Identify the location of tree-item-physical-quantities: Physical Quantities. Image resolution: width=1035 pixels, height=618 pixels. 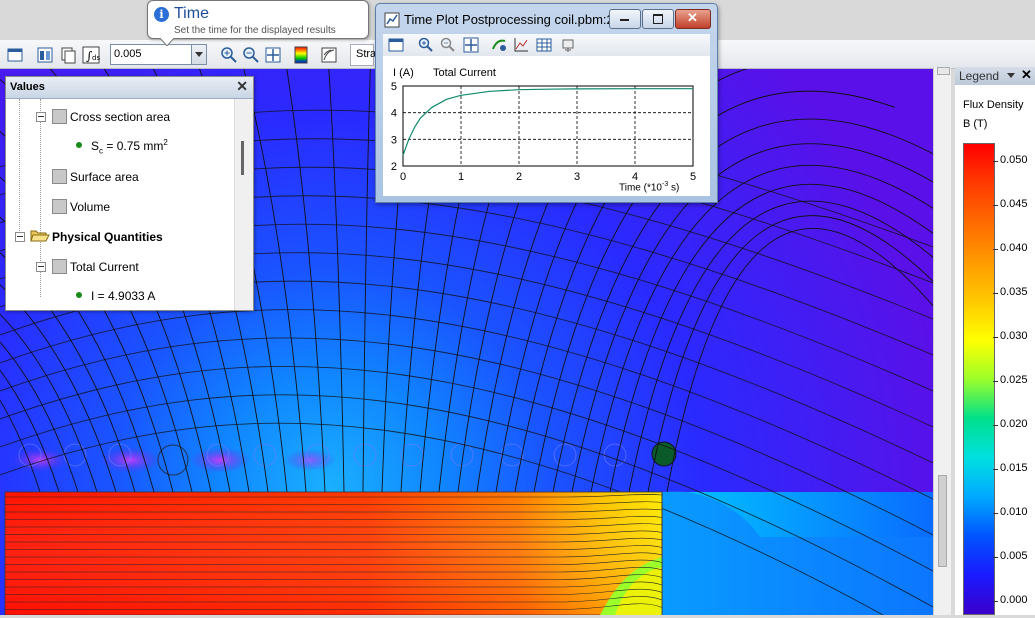
(107, 237).